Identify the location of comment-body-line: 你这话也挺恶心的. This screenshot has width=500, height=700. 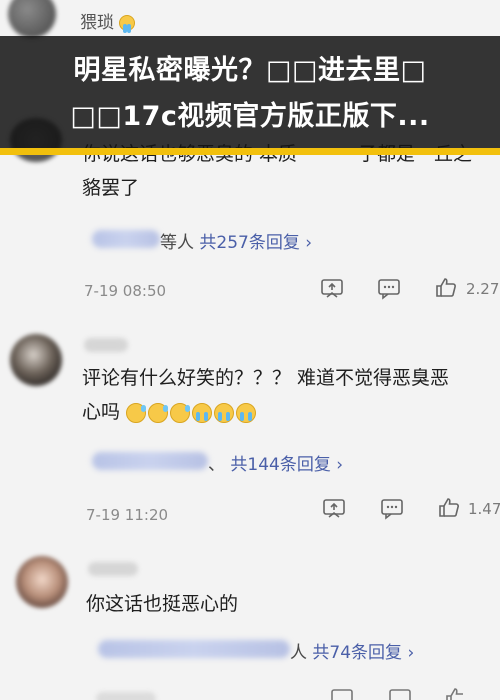
(162, 604).